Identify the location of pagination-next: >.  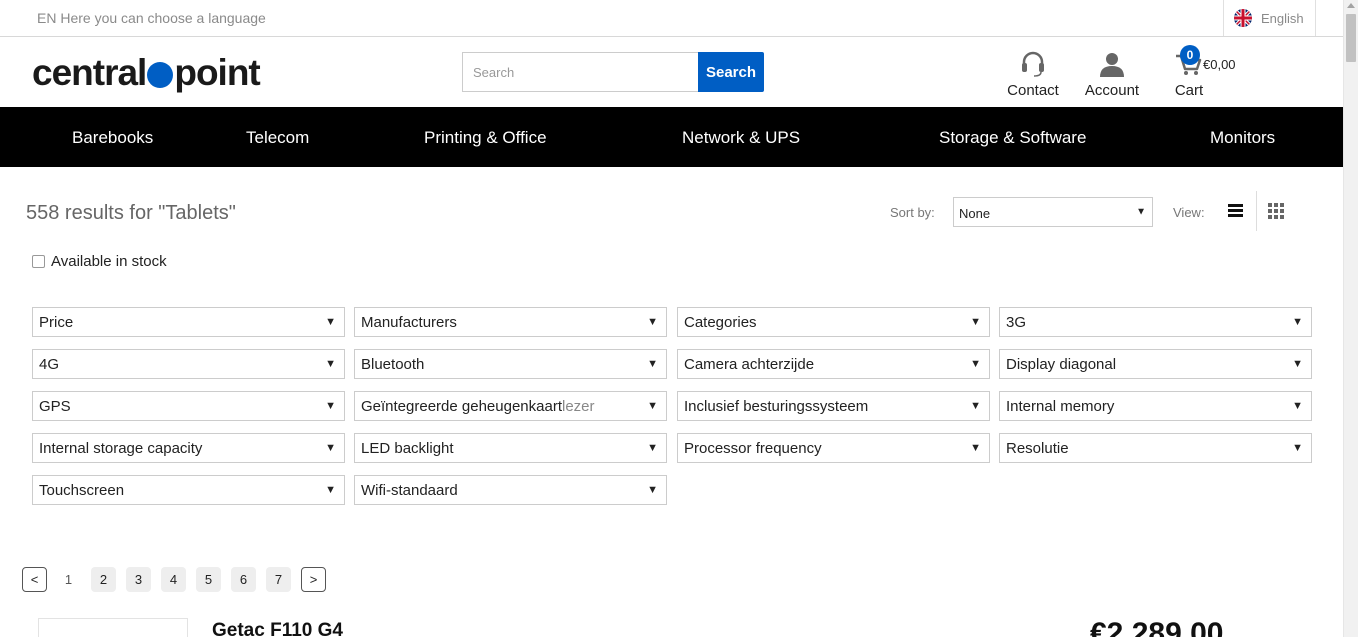
(313, 579).